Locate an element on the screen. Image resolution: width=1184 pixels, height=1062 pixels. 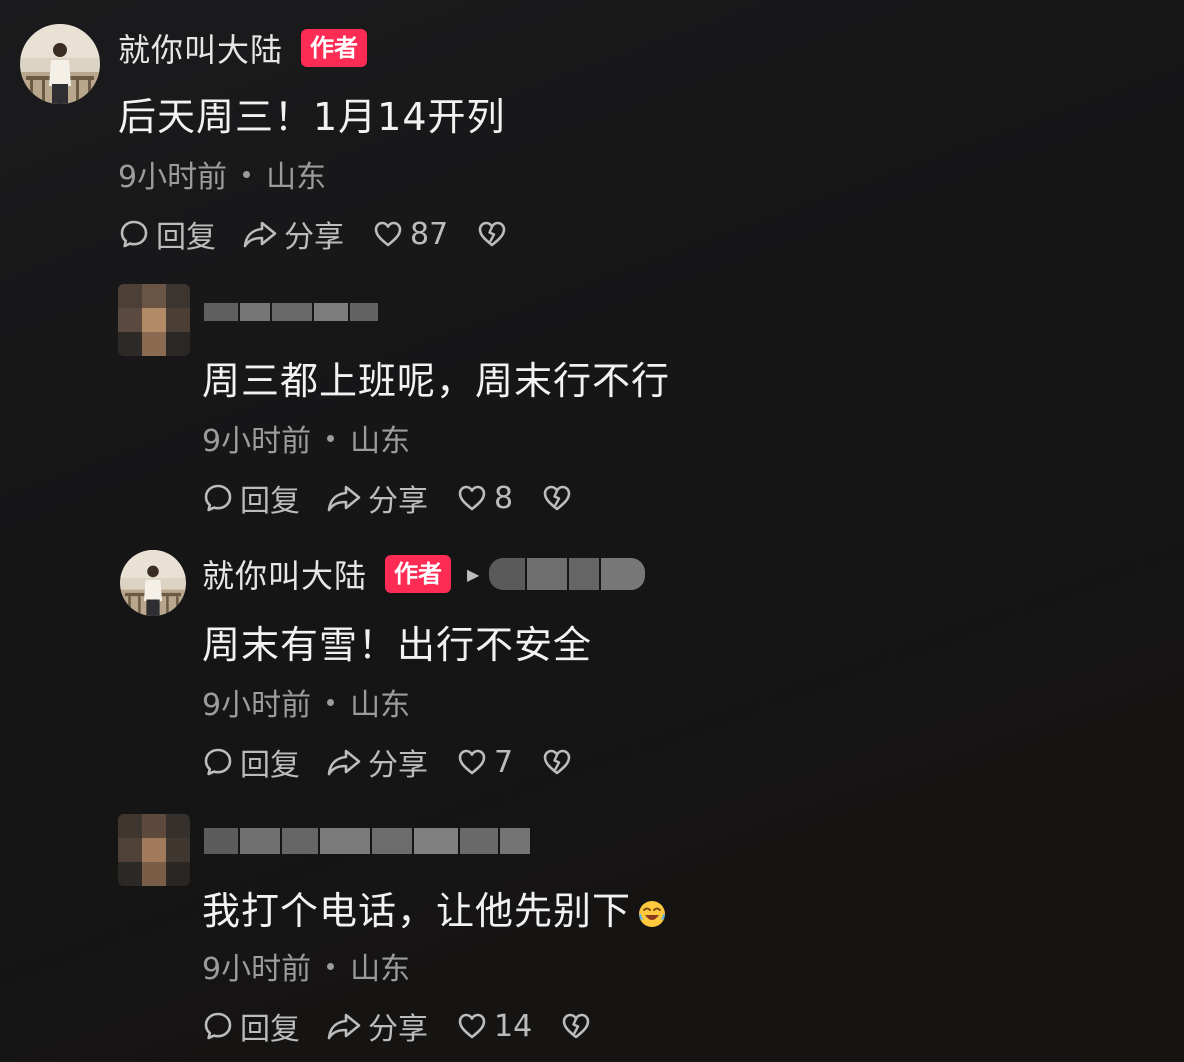
like-count: 7 is located at coordinates (504, 762).